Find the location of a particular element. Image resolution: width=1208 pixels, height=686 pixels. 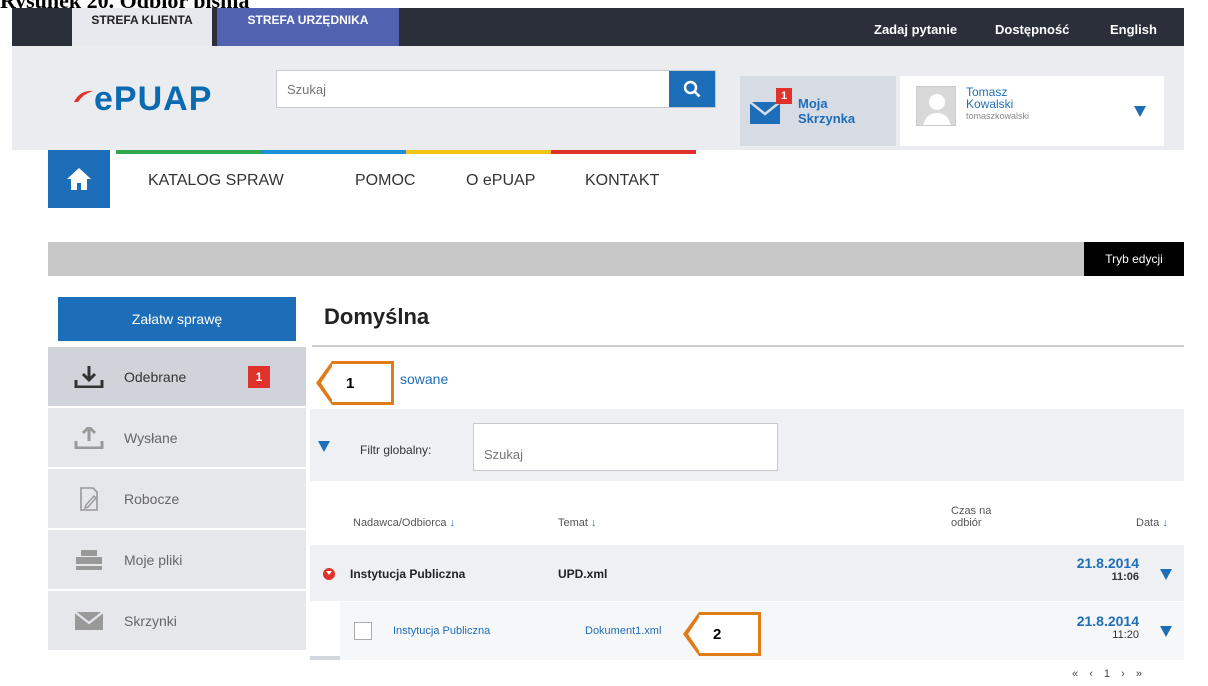

received-count-badge: 1 is located at coordinates (259, 376).